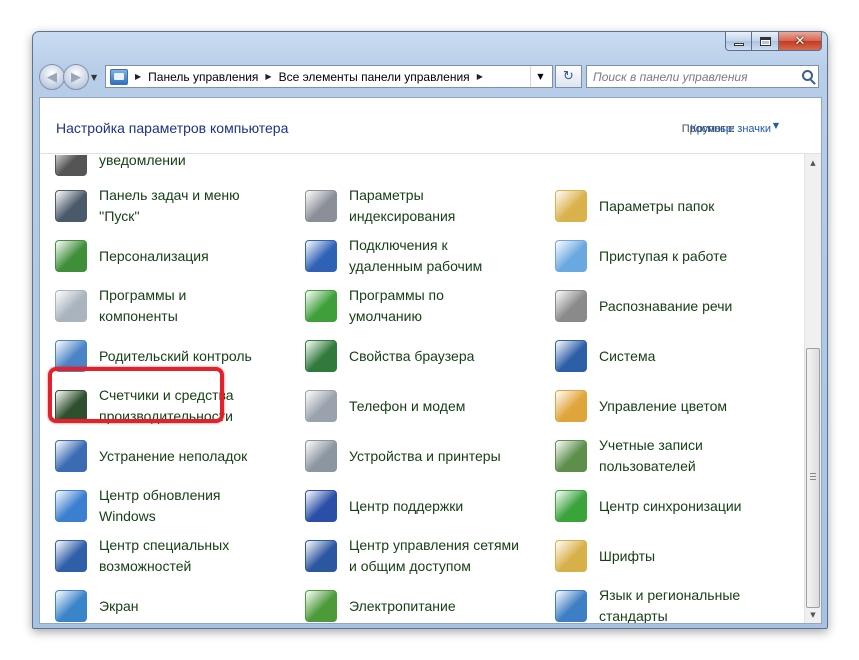 The image size is (859, 660). I want to click on item-label: Центр обновления Windows, so click(160, 506).